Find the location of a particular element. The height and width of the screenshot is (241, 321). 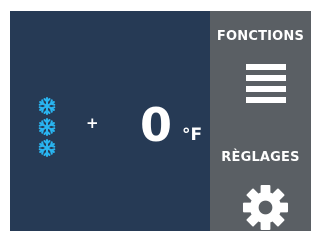

menu-icon is located at coordinates (266, 83).